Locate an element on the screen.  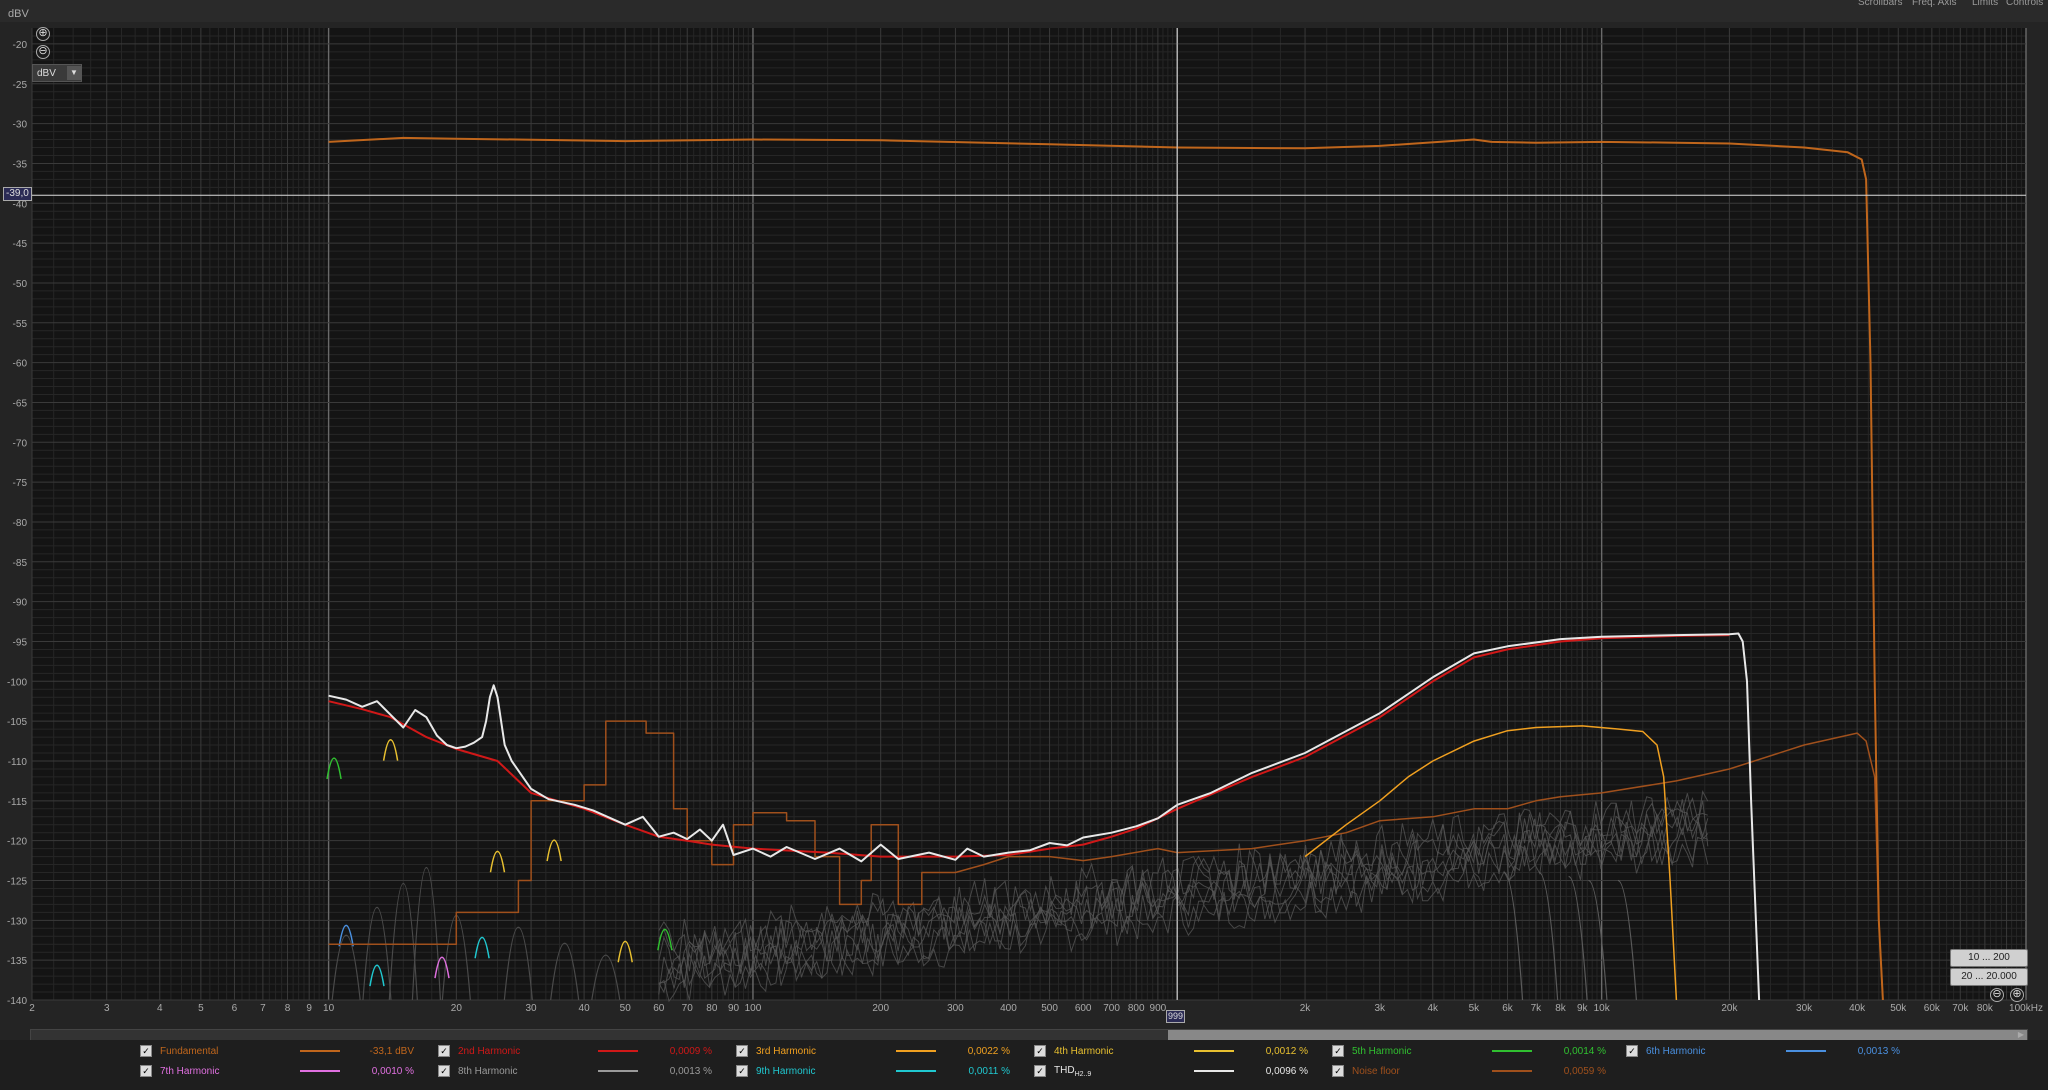
x-tick-label: 9 is located at coordinates (309, 1008).